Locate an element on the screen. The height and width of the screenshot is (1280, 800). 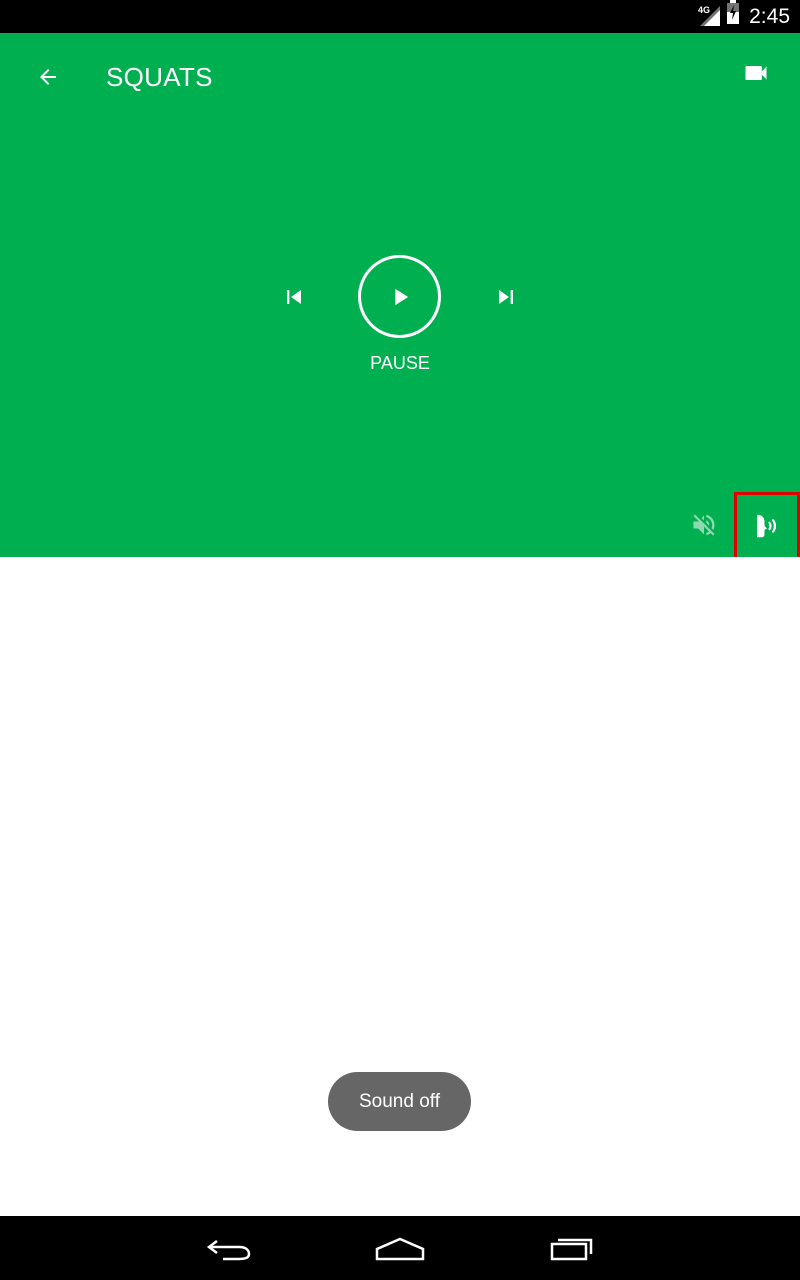
home-icon is located at coordinates (400, 1249).